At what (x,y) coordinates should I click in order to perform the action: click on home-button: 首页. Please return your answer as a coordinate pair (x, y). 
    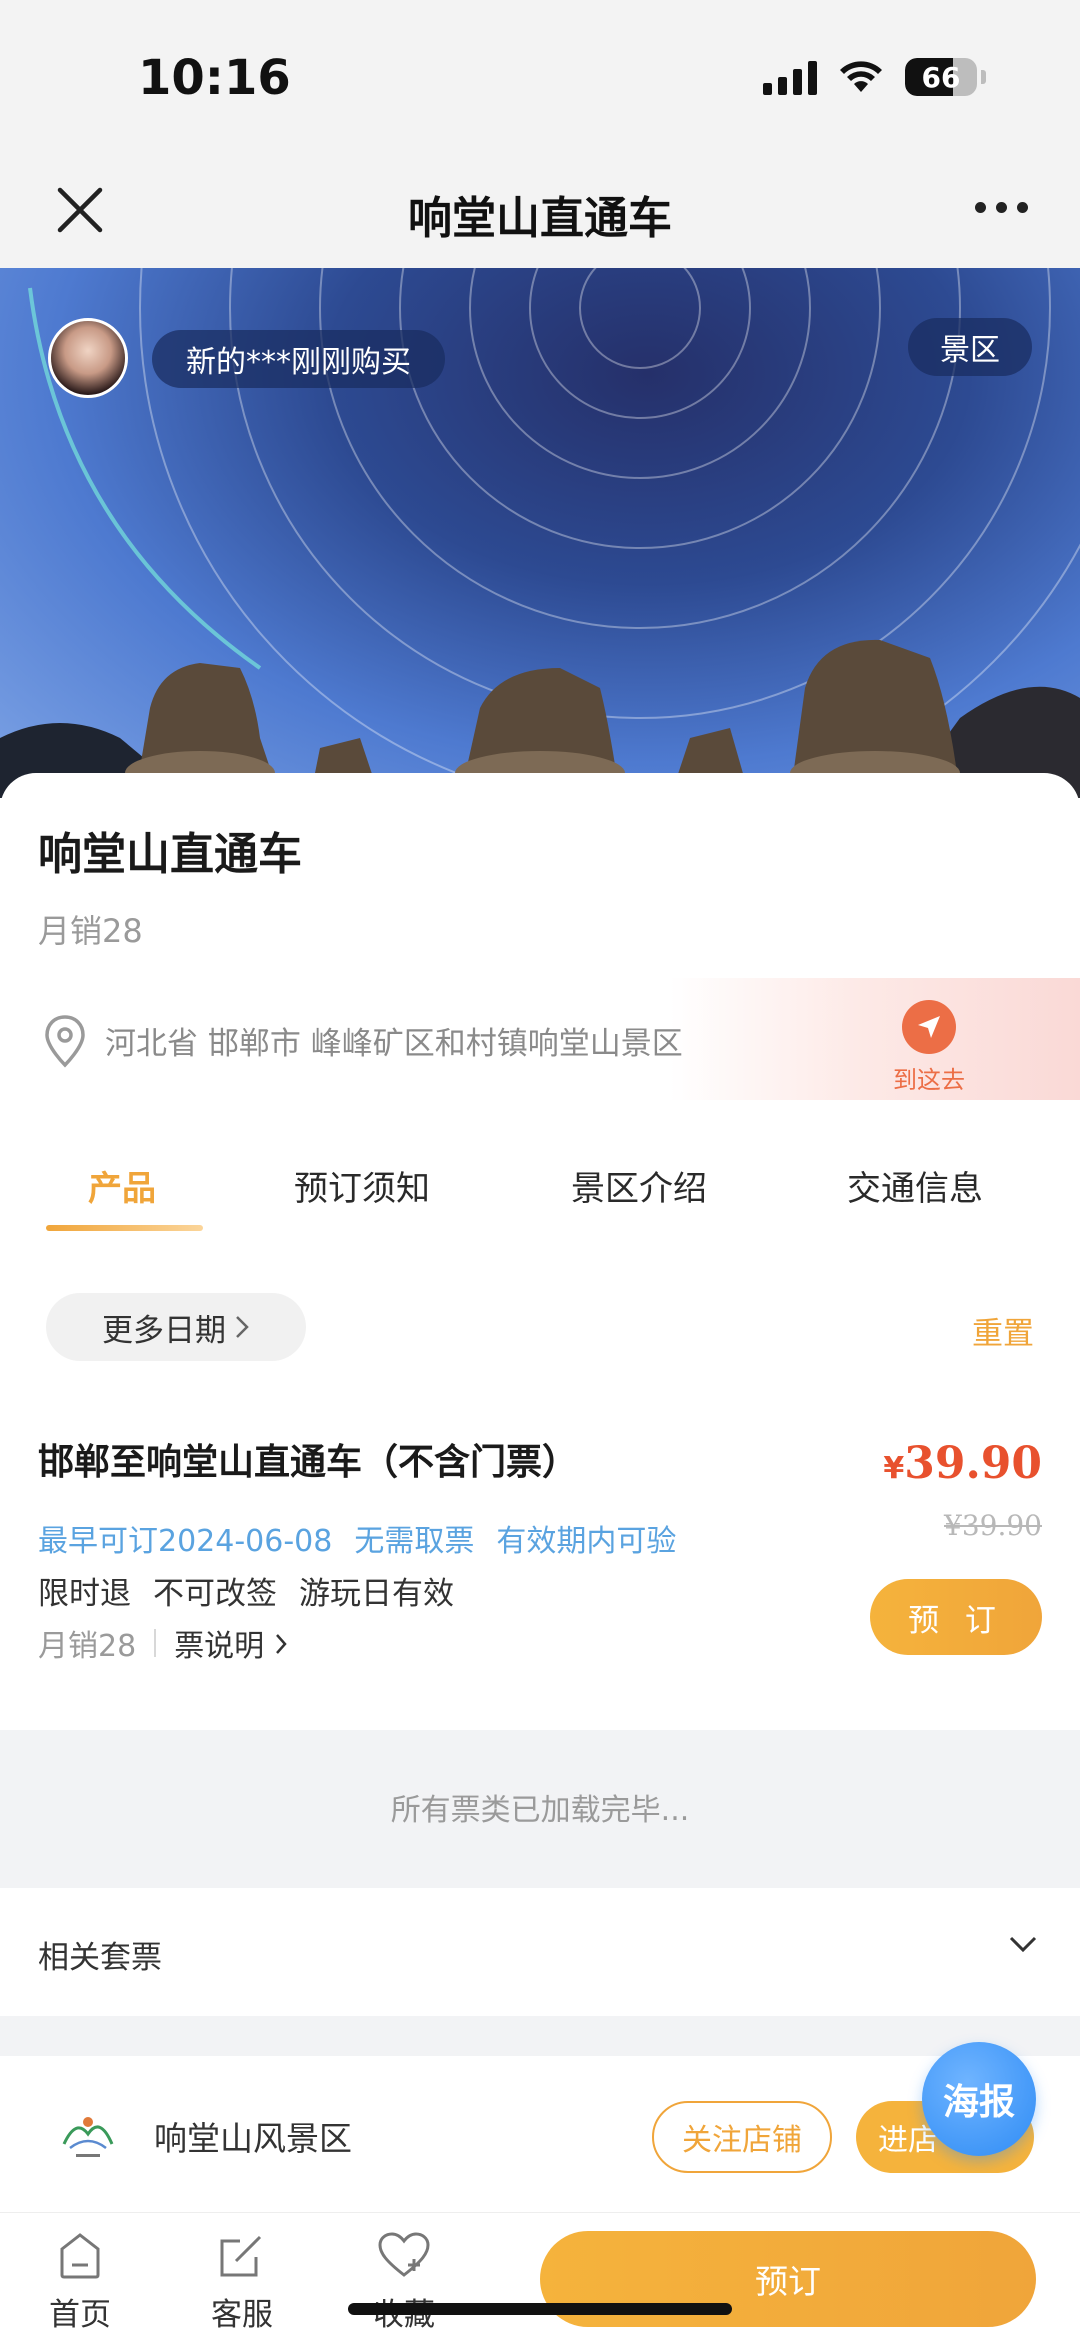
    Looking at the image, I should click on (80, 2282).